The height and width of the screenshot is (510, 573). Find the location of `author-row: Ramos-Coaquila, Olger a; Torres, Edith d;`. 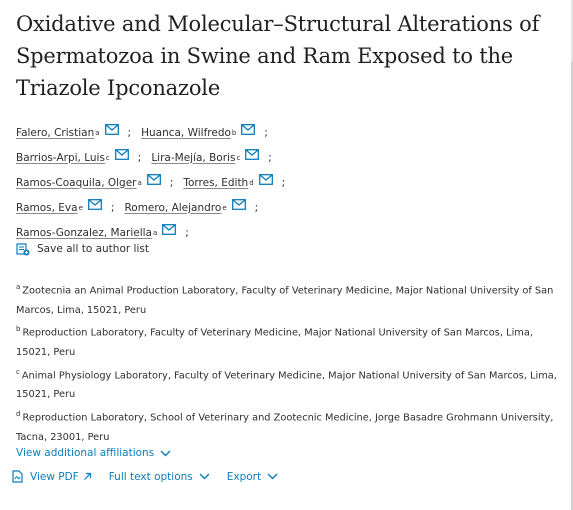

author-row: Ramos-Coaquila, Olger a; Torres, Edith d; is located at coordinates (288, 182).